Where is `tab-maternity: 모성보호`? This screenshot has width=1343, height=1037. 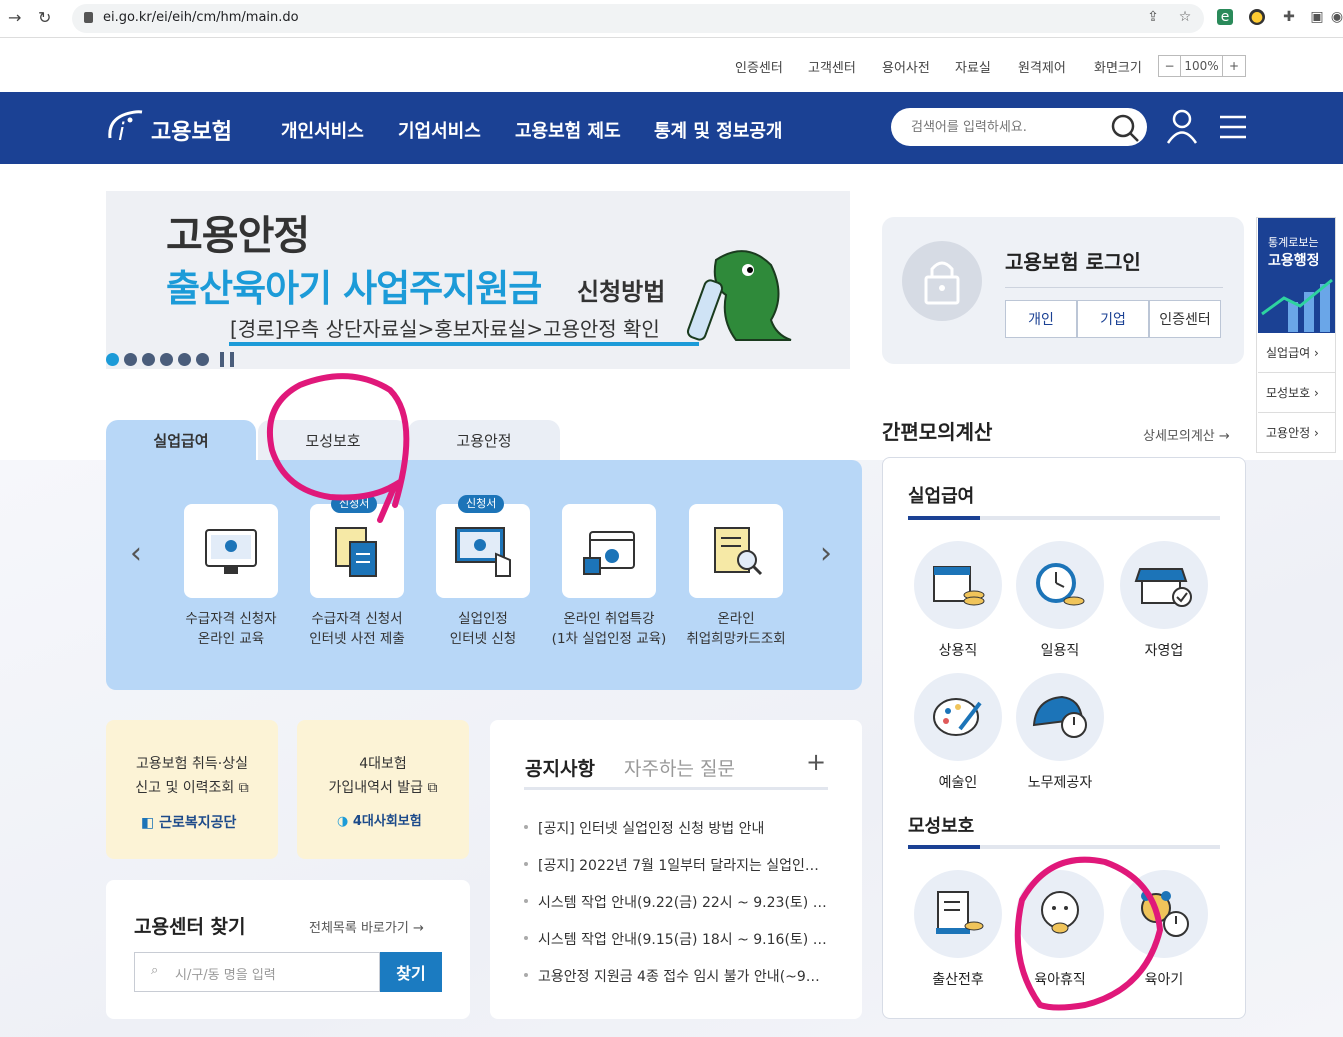
tab-maternity: 모성보호 is located at coordinates (333, 440).